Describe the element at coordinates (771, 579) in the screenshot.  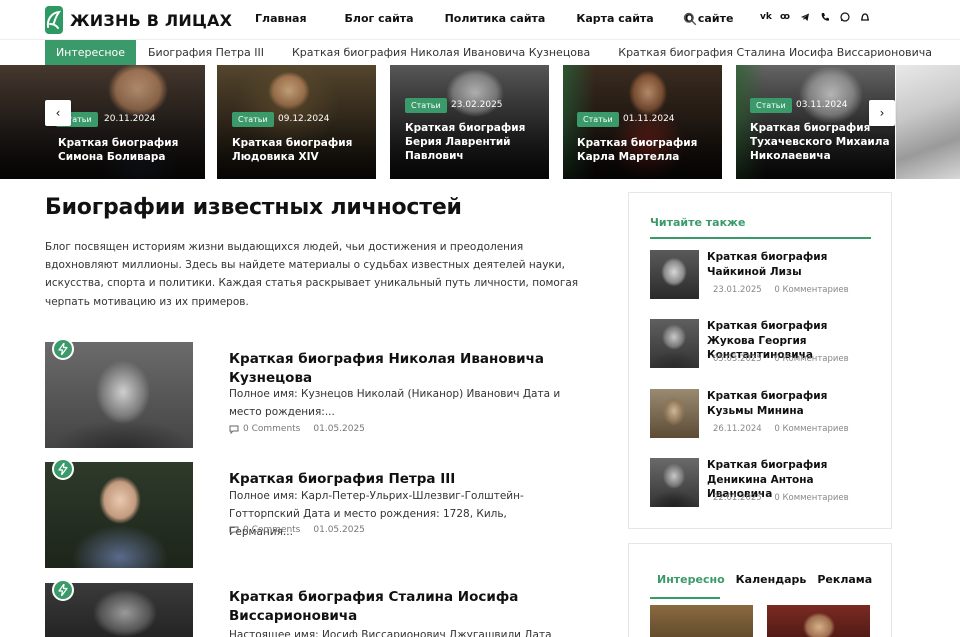
I see `tab-calendar: Календарь` at that location.